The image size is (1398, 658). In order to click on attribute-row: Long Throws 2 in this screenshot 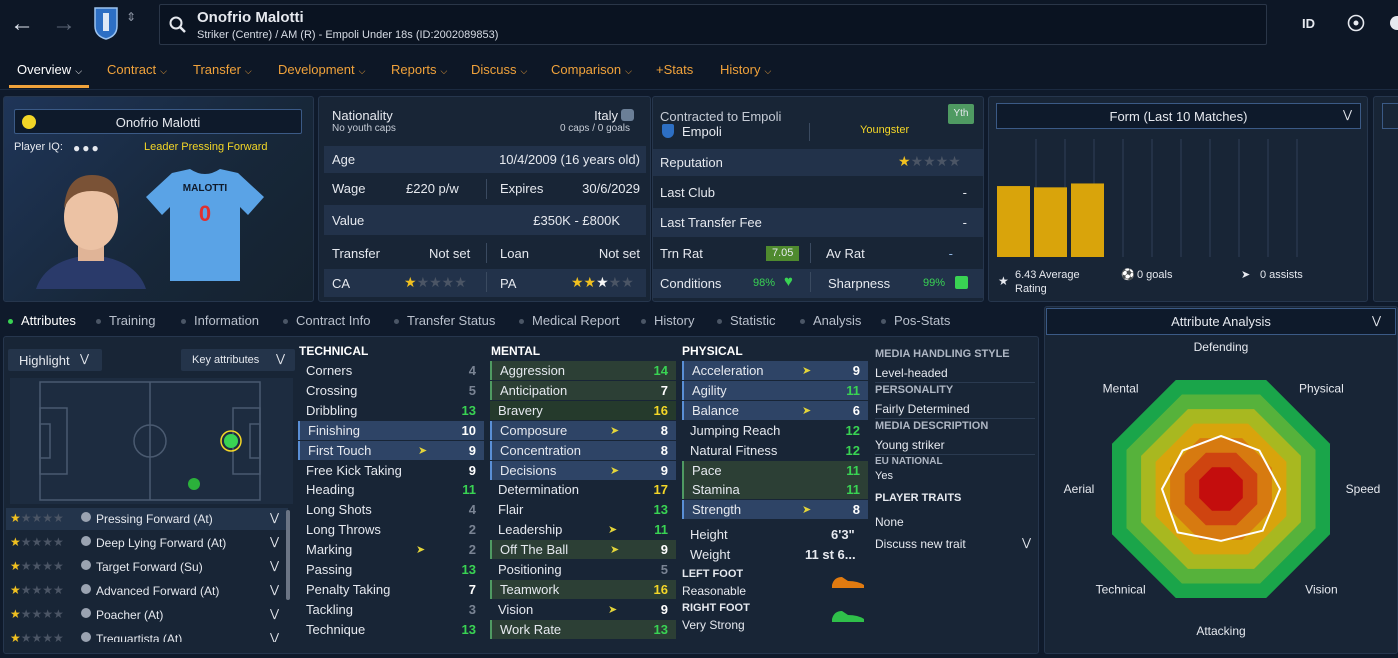, I will do `click(391, 529)`.